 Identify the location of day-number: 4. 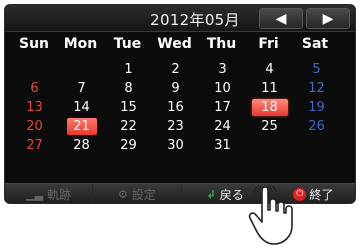
(269, 69).